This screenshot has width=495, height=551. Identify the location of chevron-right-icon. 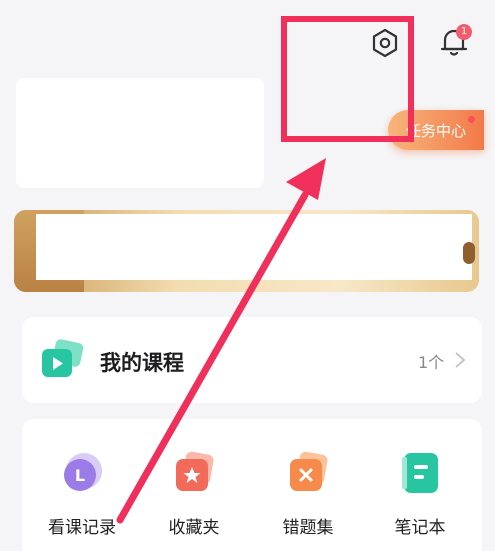
(460, 360).